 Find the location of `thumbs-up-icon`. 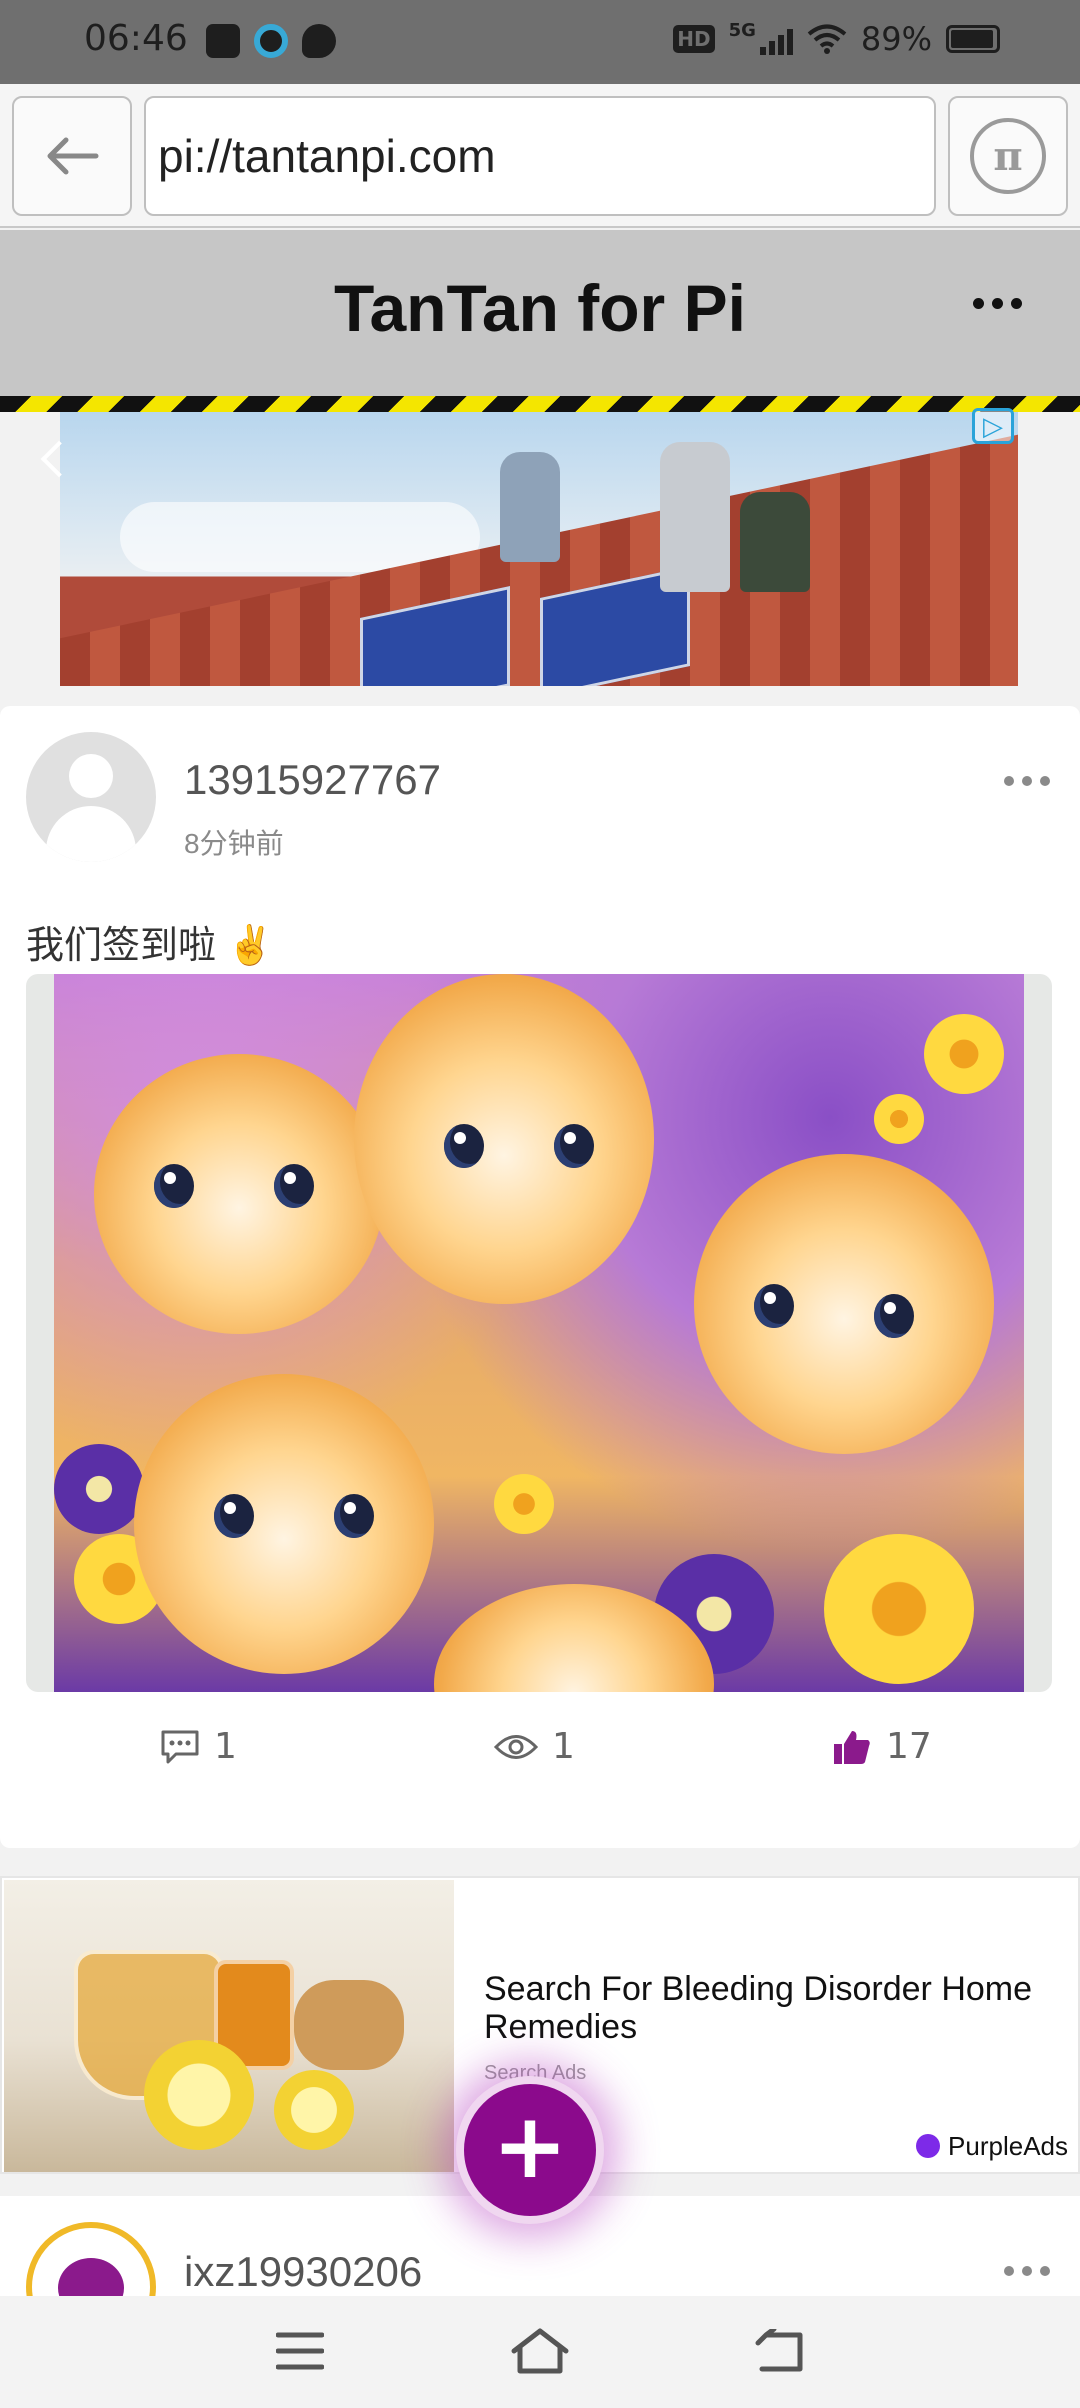

thumbs-up-icon is located at coordinates (852, 1747).